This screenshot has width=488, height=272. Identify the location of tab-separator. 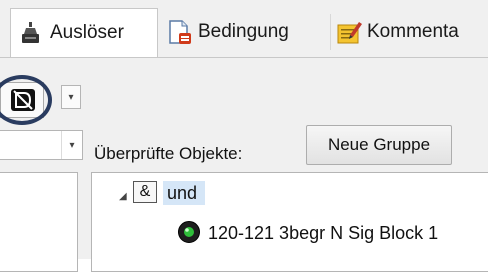
(330, 32).